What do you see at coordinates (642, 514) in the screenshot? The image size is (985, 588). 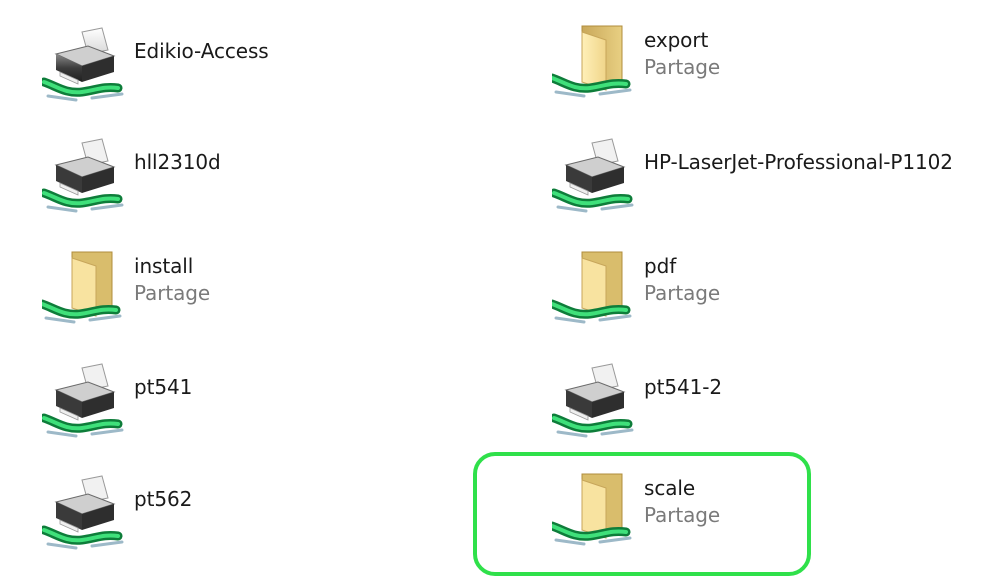 I see `highlight-outline` at bounding box center [642, 514].